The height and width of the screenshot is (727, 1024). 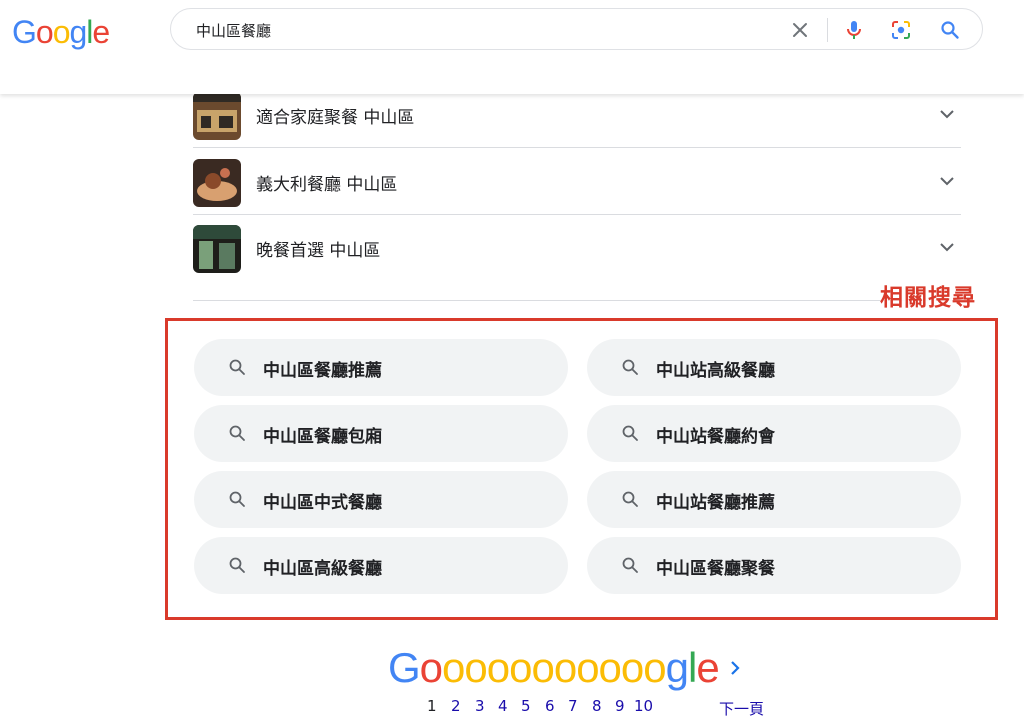 I want to click on related-search-chip: 中山區餐廳包廂, so click(x=381, y=433).